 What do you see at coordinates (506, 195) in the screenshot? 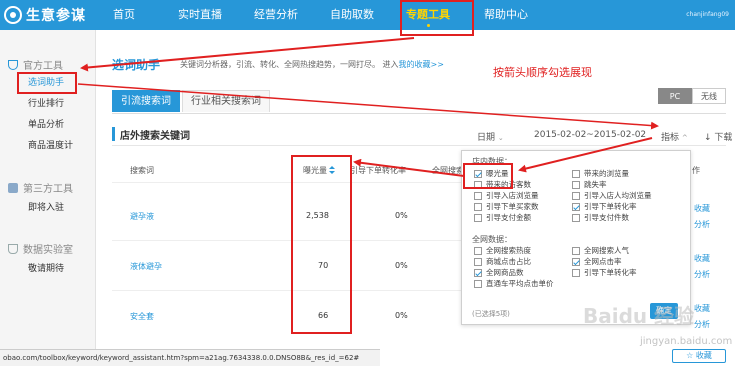
I see `metric-option: 引导入店浏览量` at bounding box center [506, 195].